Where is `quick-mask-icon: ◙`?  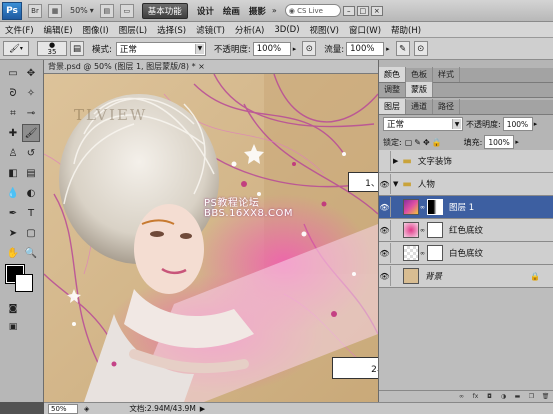 quick-mask-icon: ◙ is located at coordinates (13, 309).